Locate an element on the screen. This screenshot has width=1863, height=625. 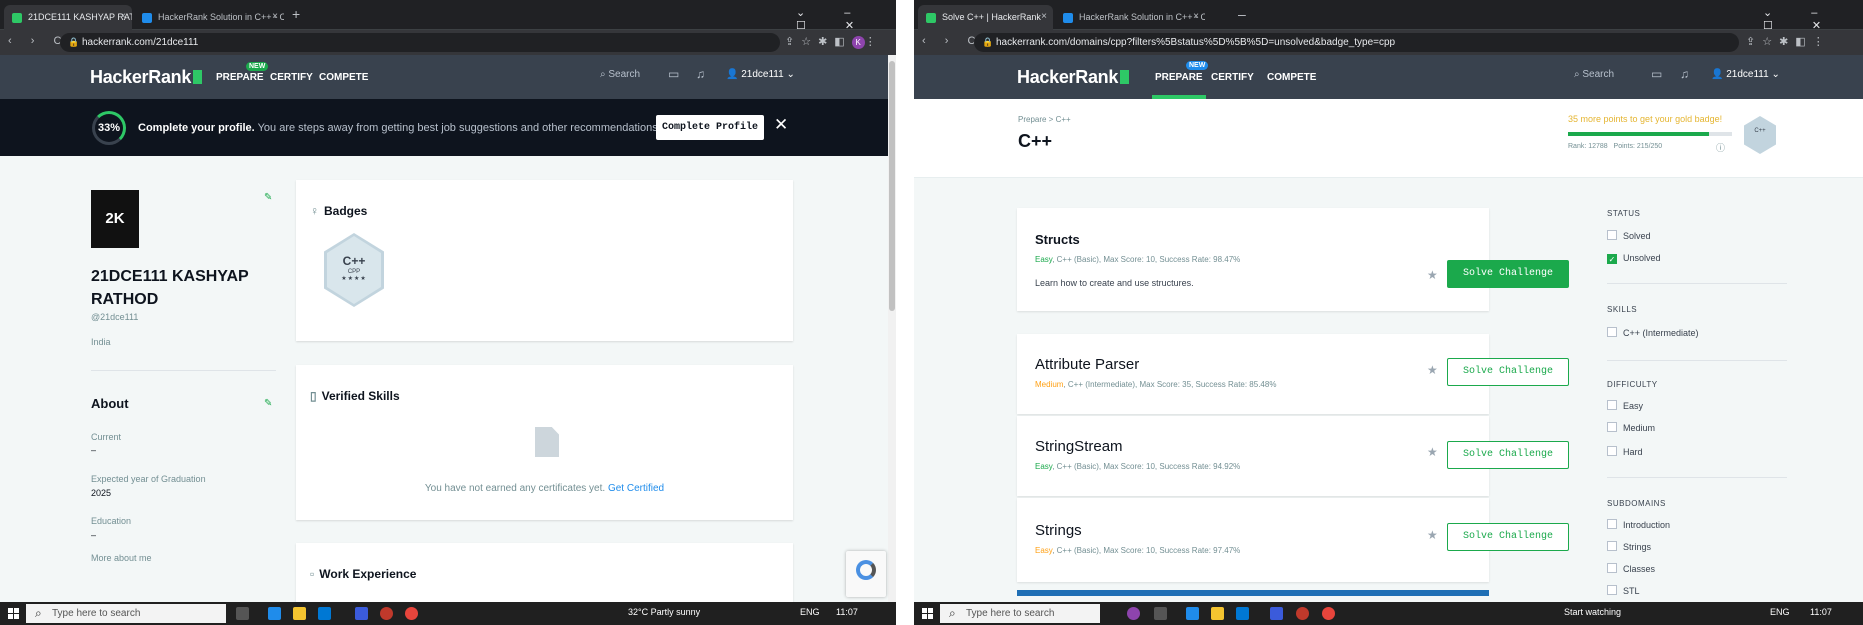
tab-solve-cpp: Solve C++ | HackerRank × is located at coordinates (985, 17).